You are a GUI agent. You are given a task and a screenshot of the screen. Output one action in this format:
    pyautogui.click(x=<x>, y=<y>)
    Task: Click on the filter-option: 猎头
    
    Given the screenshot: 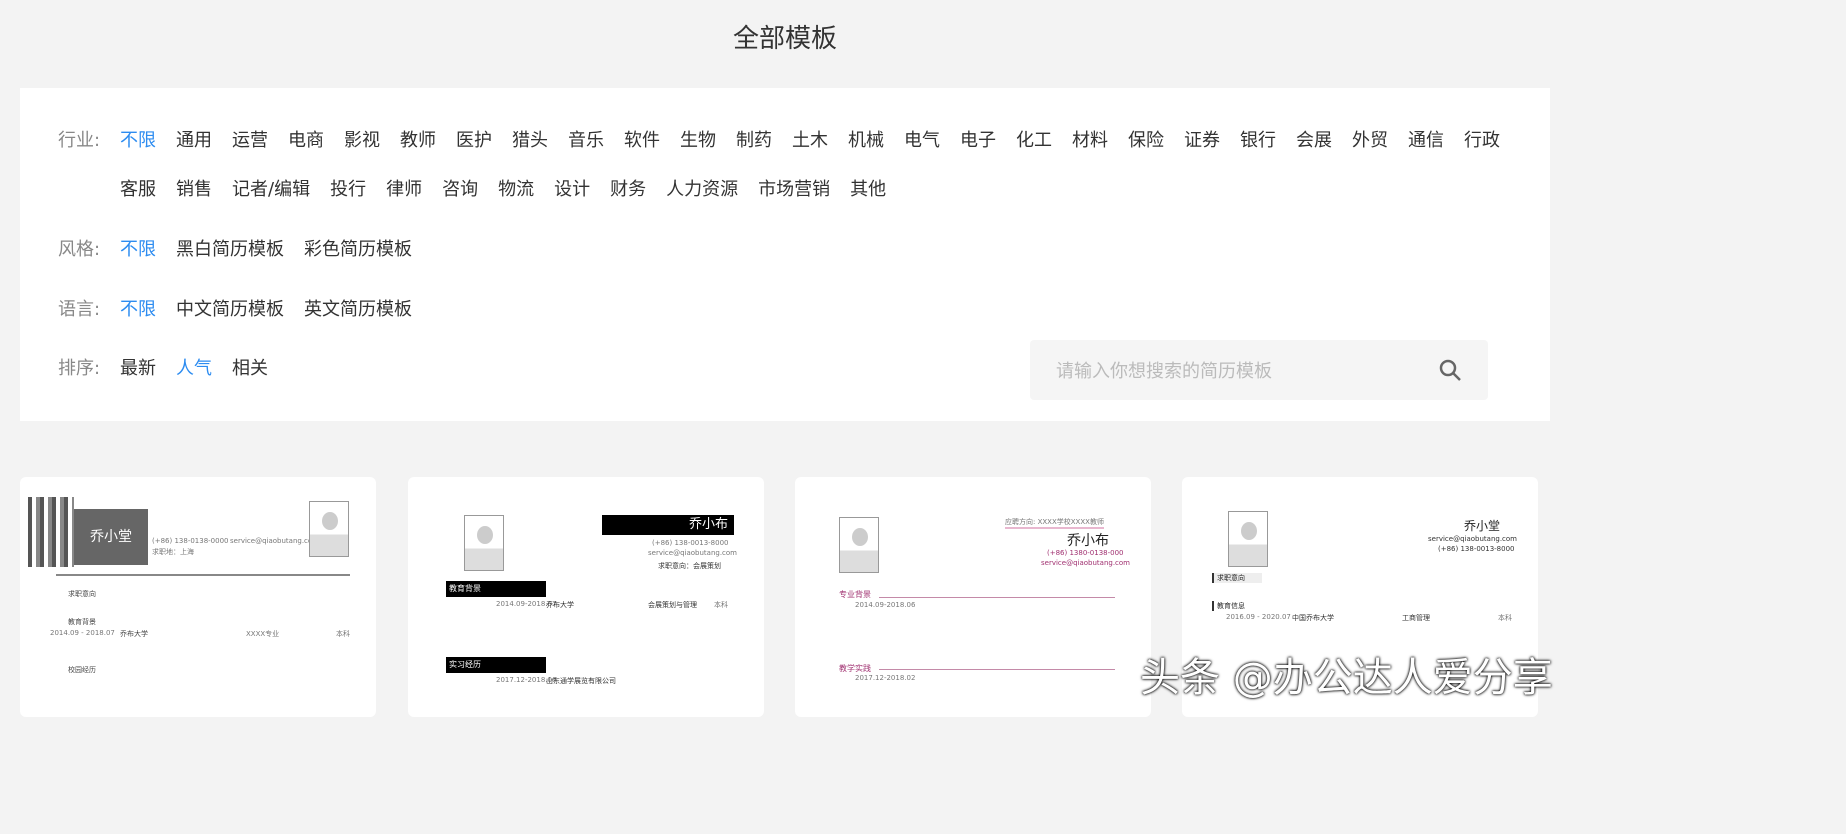 What is the action you would take?
    pyautogui.click(x=530, y=141)
    